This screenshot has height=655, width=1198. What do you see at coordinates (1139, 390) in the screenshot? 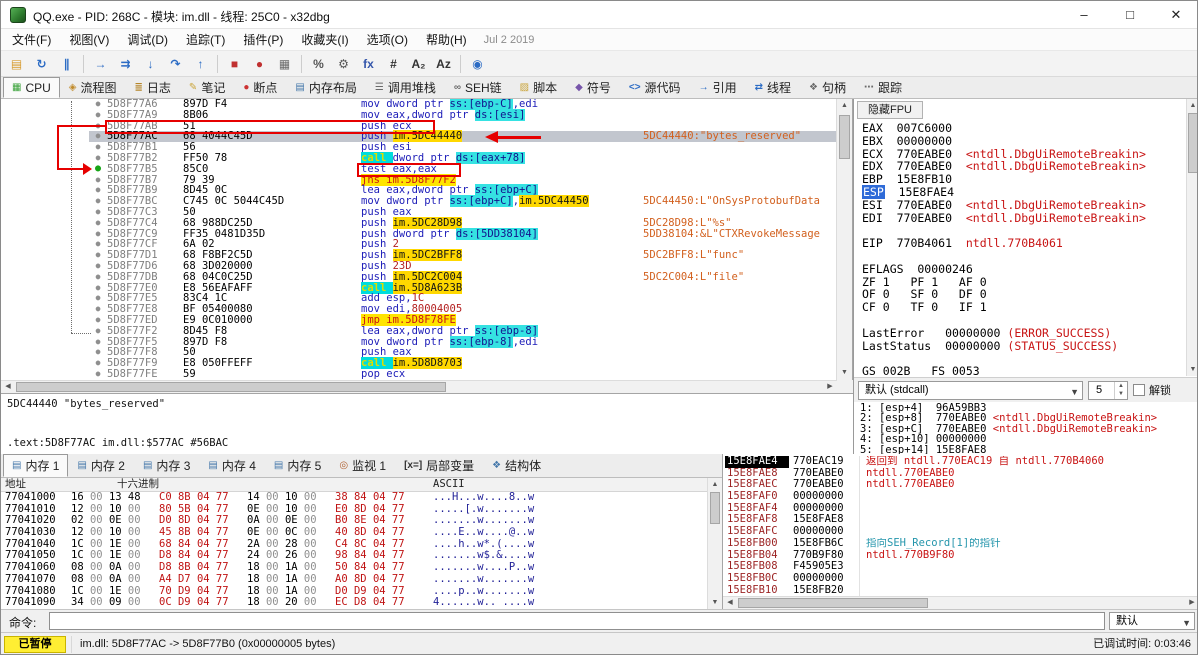
I see `unlock-checkbox` at bounding box center [1139, 390].